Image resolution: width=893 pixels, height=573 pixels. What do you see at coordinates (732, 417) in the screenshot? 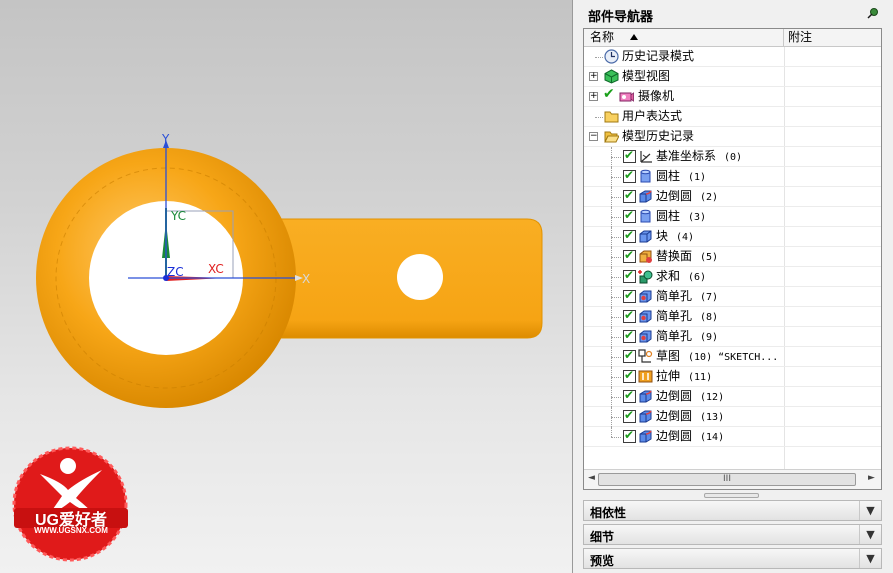
I see `feature-row-edge-blend-13: 边倒圆(13)` at bounding box center [732, 417].